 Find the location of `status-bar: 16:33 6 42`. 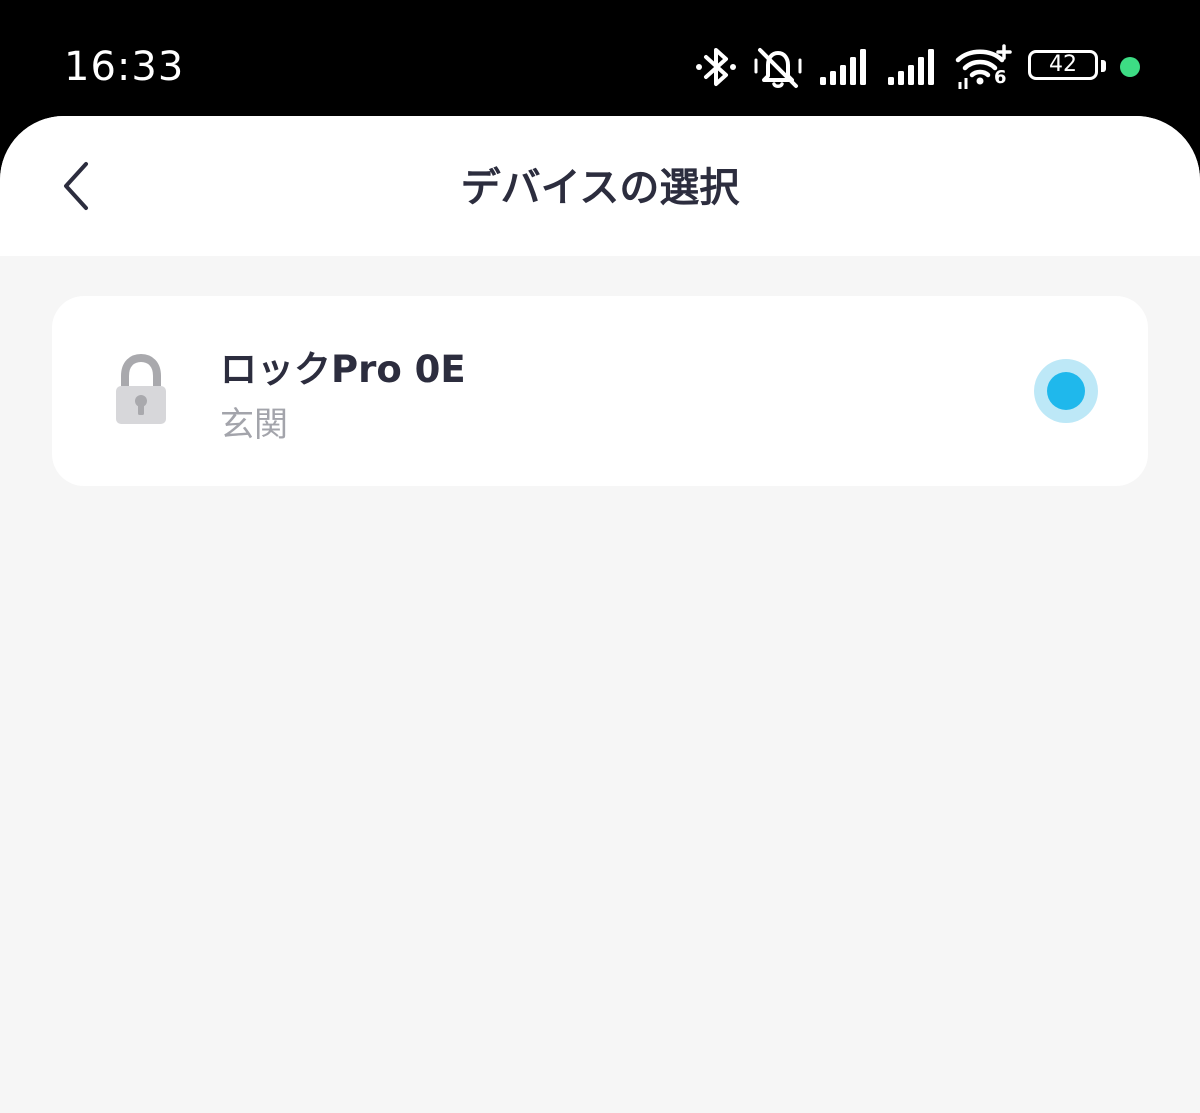

status-bar: 16:33 6 42 is located at coordinates (600, 59).